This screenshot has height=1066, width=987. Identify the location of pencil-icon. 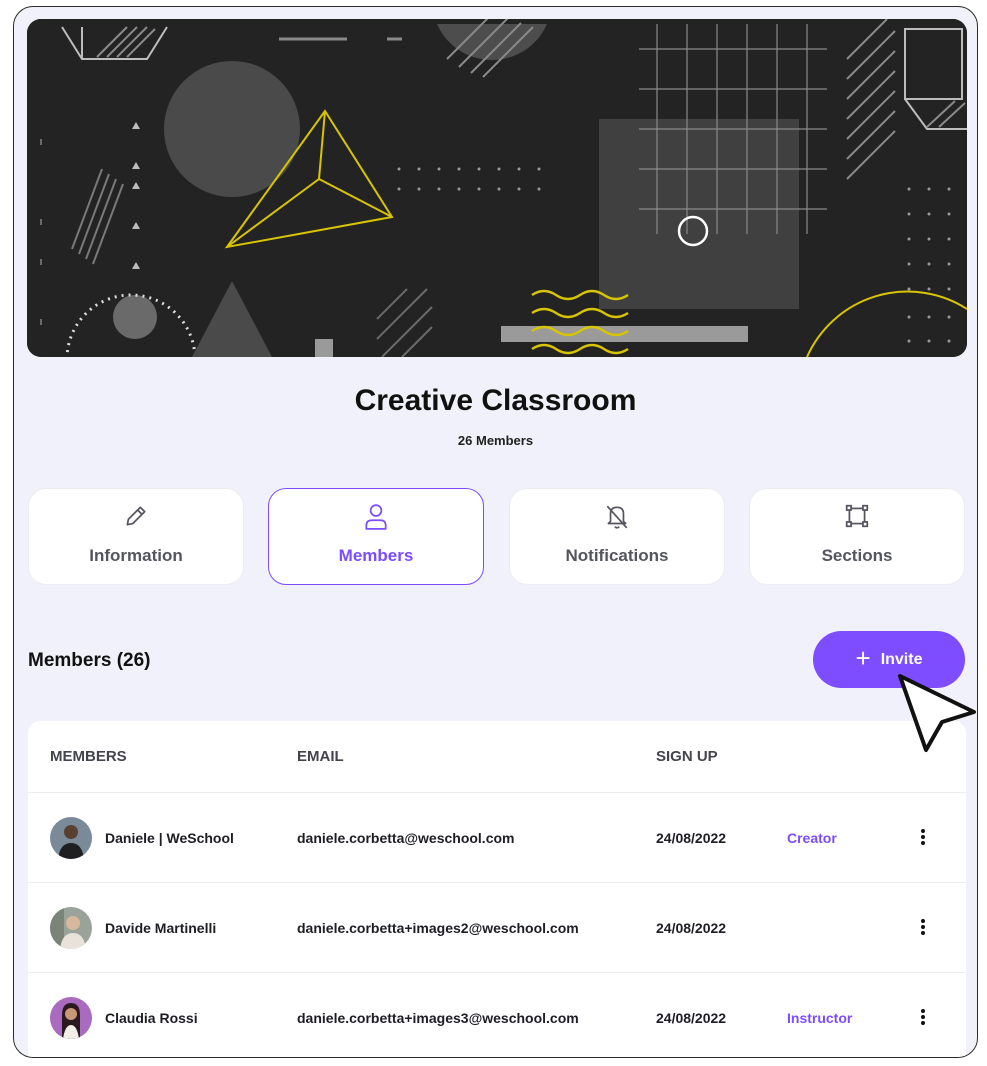
(136, 518).